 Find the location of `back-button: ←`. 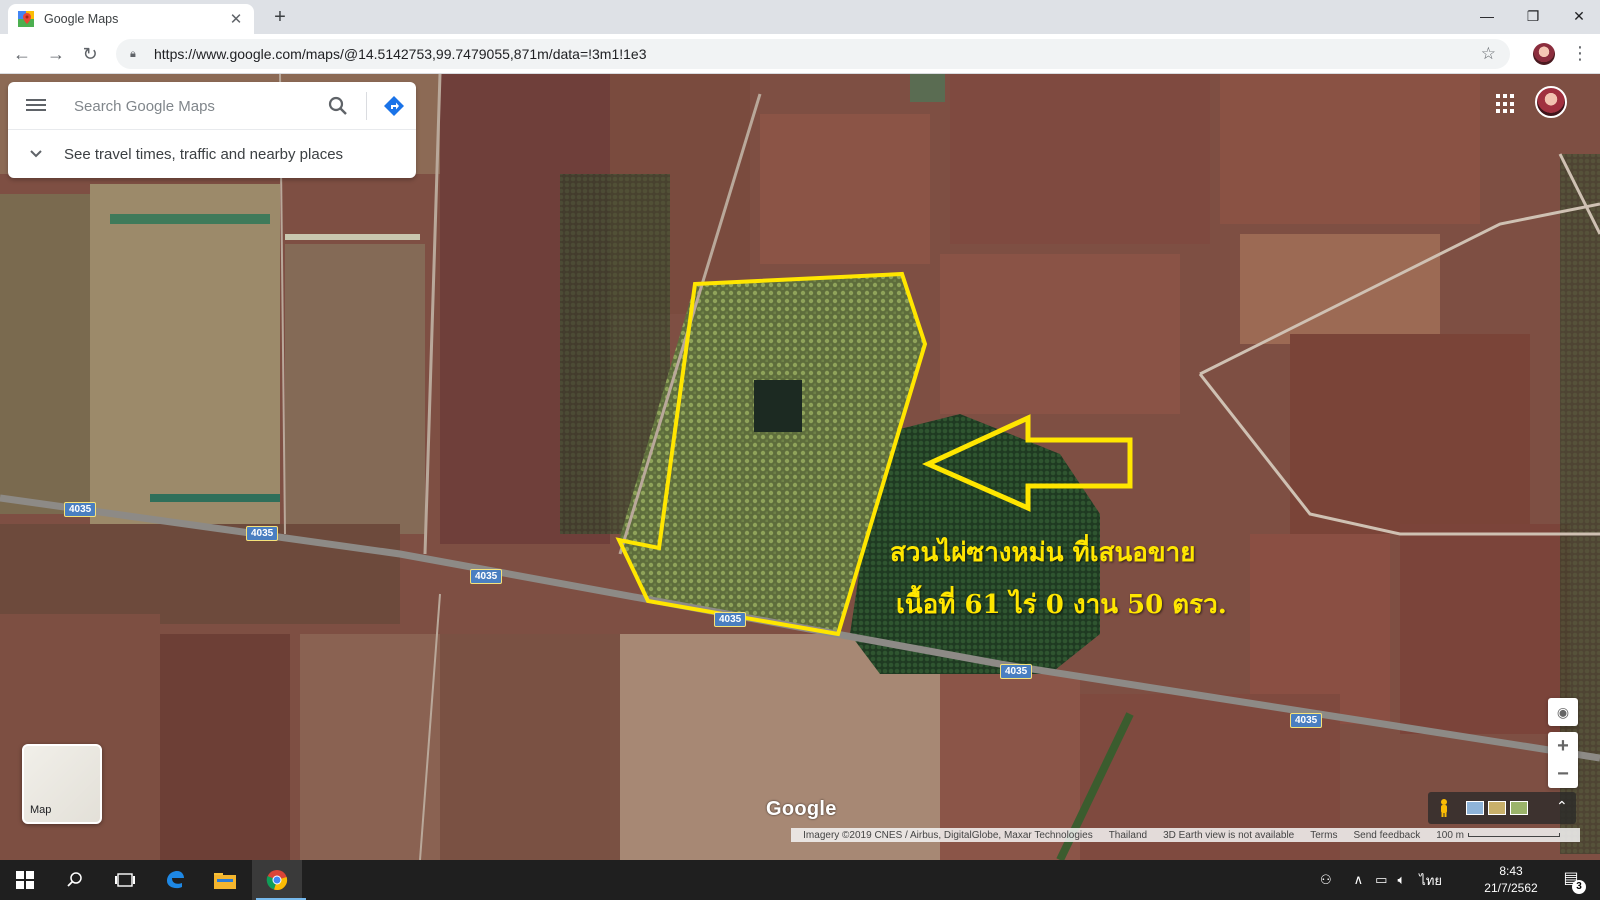

back-button: ← is located at coordinates (22, 54).